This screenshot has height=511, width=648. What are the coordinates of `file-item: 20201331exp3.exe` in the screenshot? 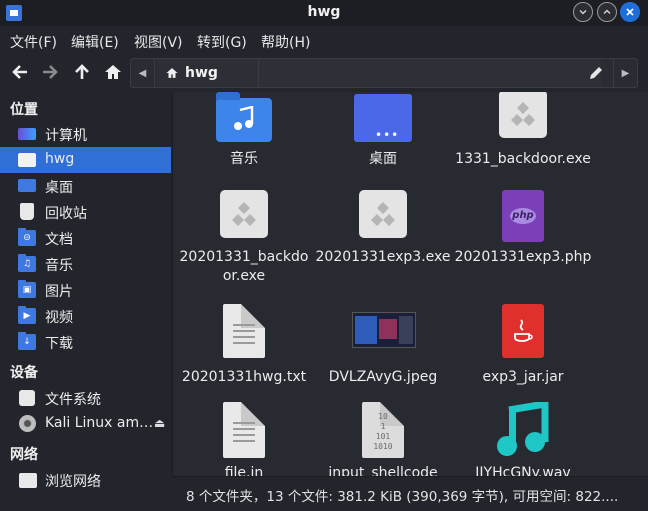 It's located at (383, 234).